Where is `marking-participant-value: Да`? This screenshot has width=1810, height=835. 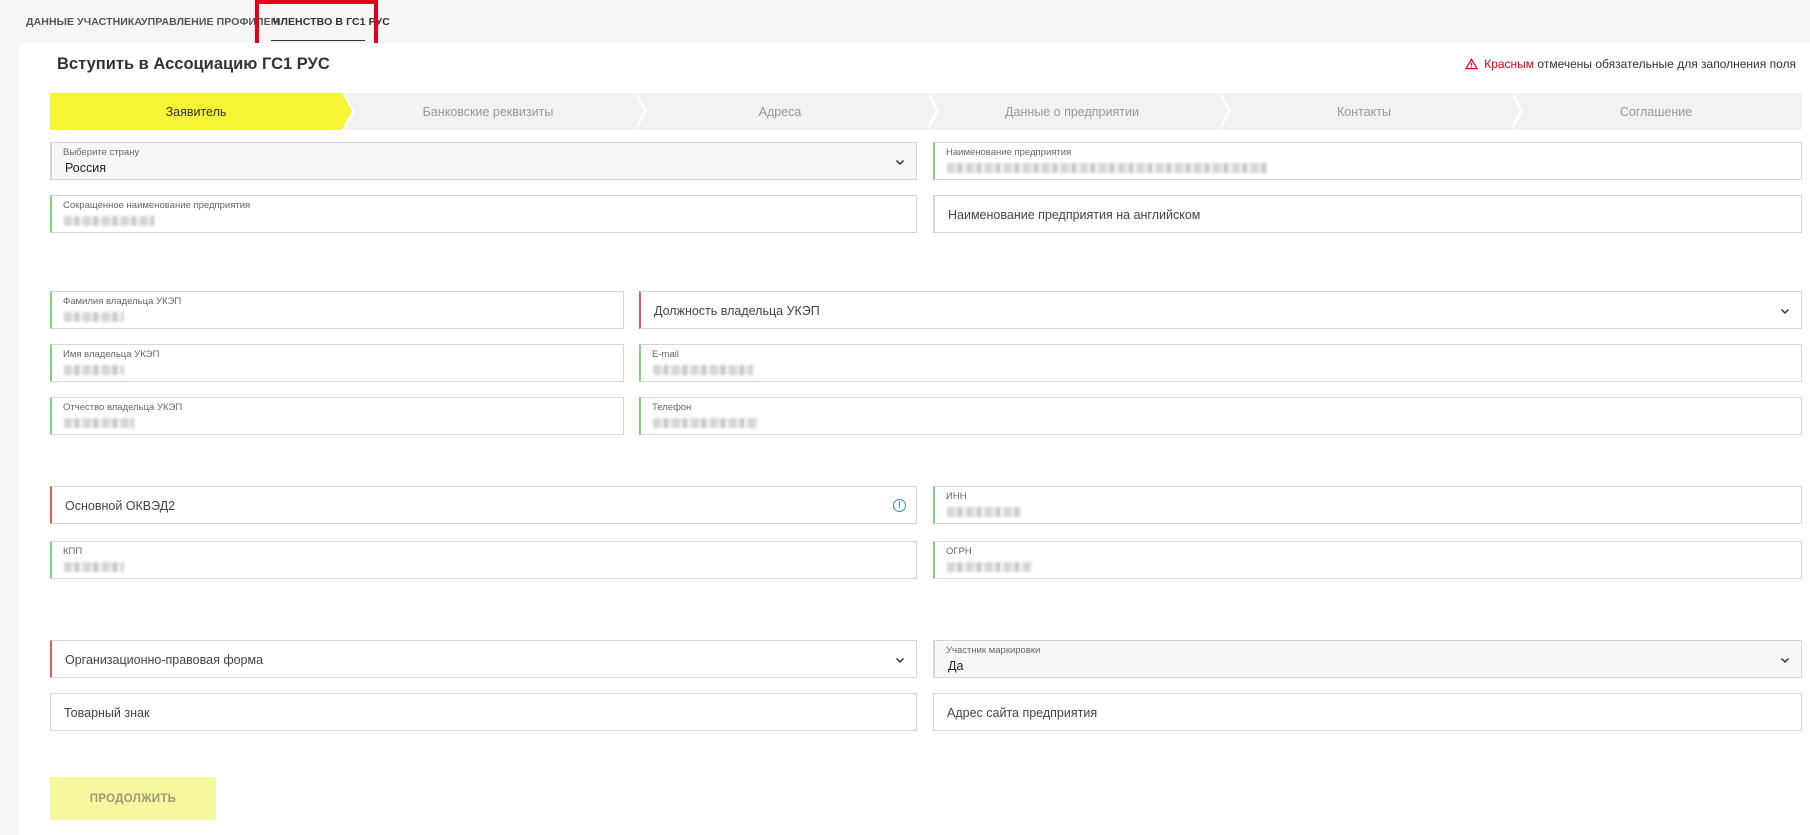
marking-participant-value: Да is located at coordinates (956, 666).